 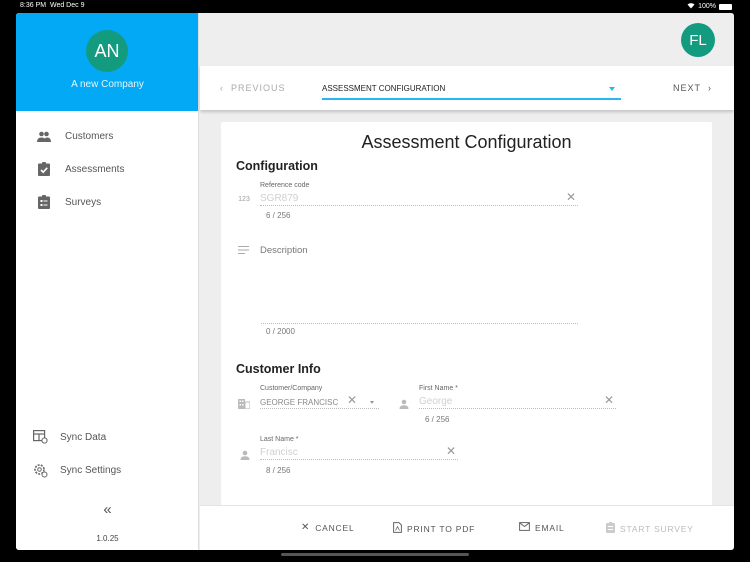 I want to click on sidebar-item-surveys: Surveys, so click(x=107, y=202).